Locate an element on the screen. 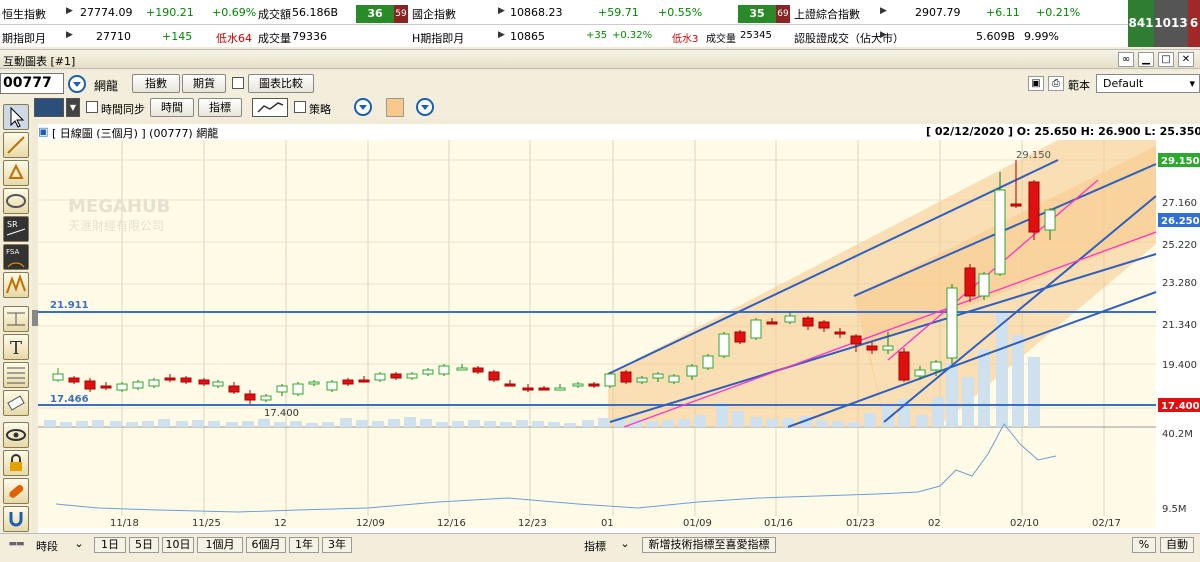 The height and width of the screenshot is (562, 1200). alert-tool-icon is located at coordinates (16, 173).